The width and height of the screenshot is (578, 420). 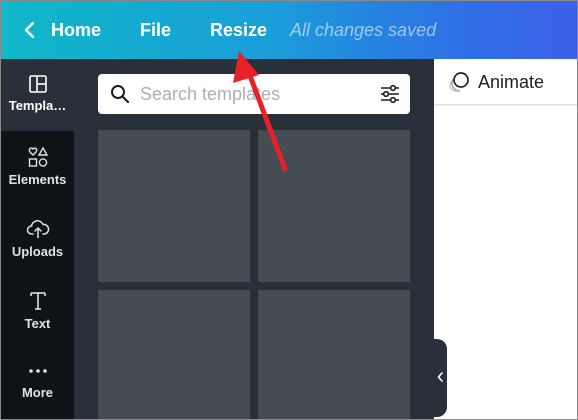 I want to click on file-menu: File, so click(x=155, y=30).